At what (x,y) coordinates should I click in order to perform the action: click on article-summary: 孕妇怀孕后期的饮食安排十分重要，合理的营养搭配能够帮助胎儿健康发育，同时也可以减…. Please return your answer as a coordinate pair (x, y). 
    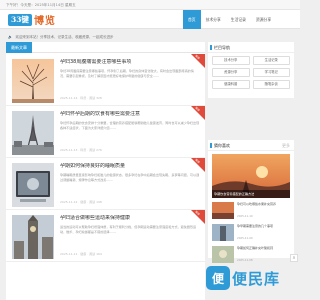
    Looking at the image, I should click on (130, 125).